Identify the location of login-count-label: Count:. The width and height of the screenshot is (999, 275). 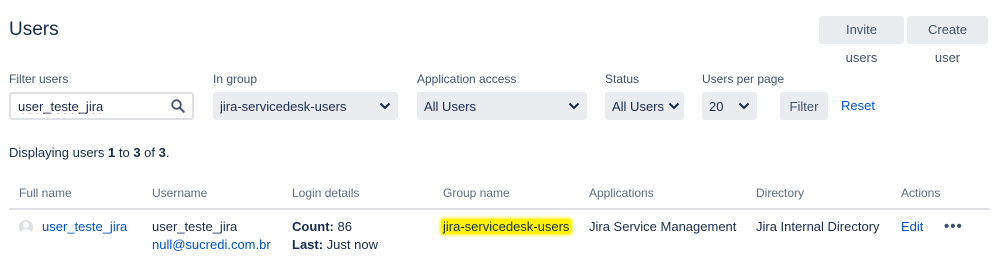
(313, 226).